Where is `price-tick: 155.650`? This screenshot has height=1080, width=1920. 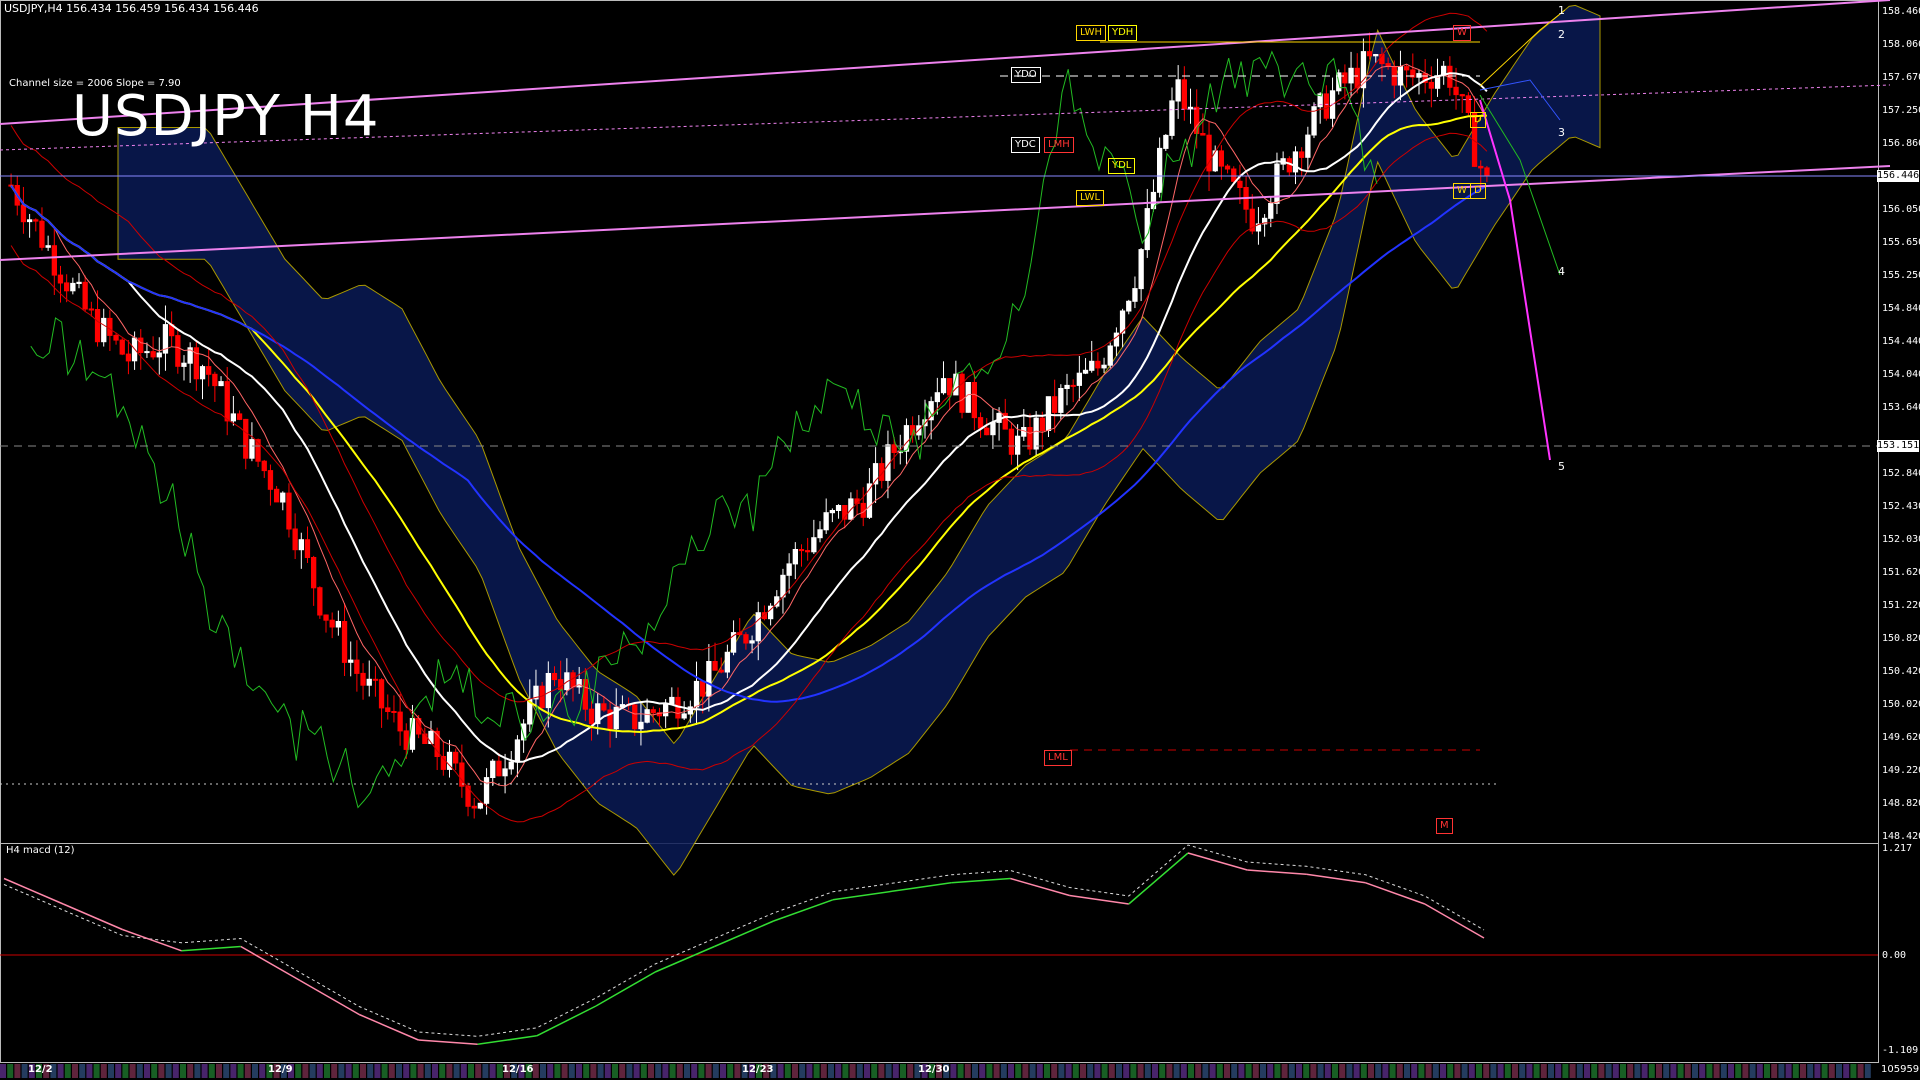 price-tick: 155.650 is located at coordinates (1901, 242).